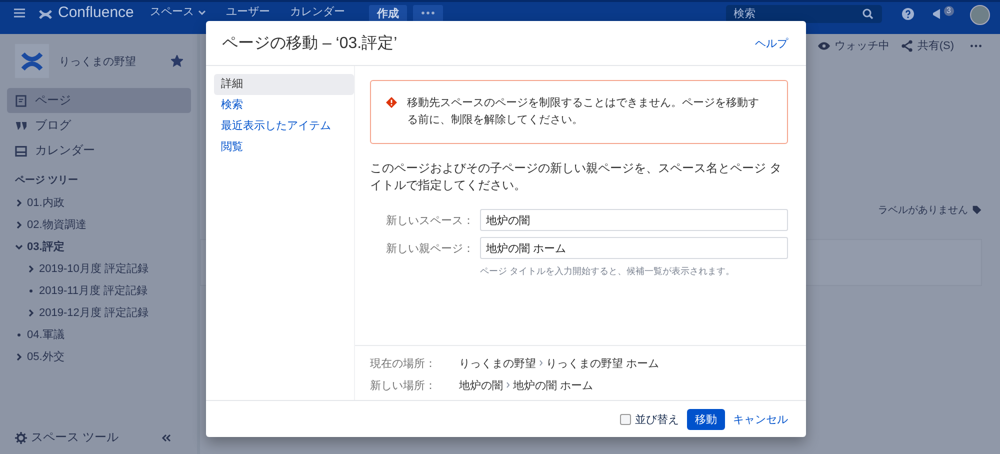 This screenshot has width=1000, height=454. I want to click on tree-item: 2019-11月度 評定記録, so click(93, 290).